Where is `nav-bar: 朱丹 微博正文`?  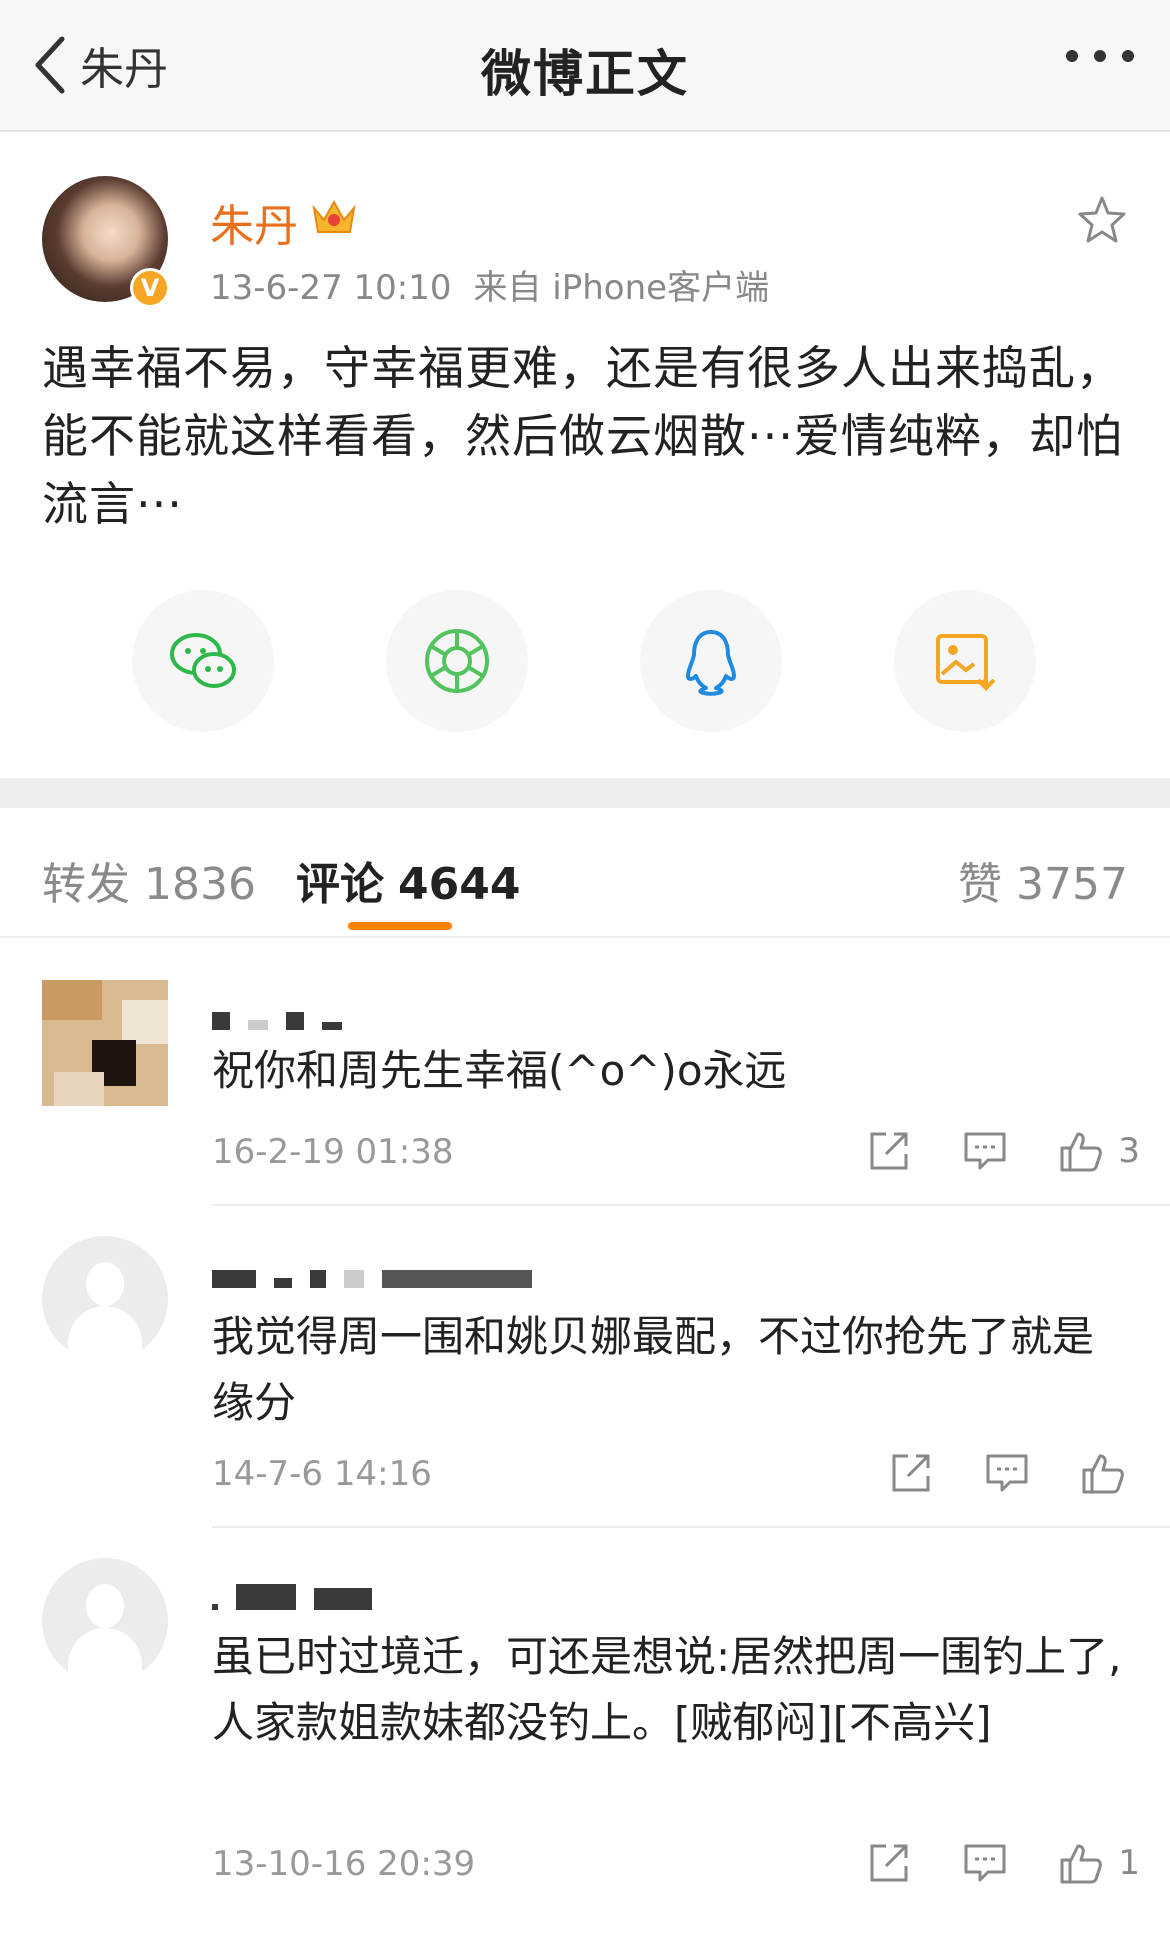 nav-bar: 朱丹 微博正文 is located at coordinates (585, 66).